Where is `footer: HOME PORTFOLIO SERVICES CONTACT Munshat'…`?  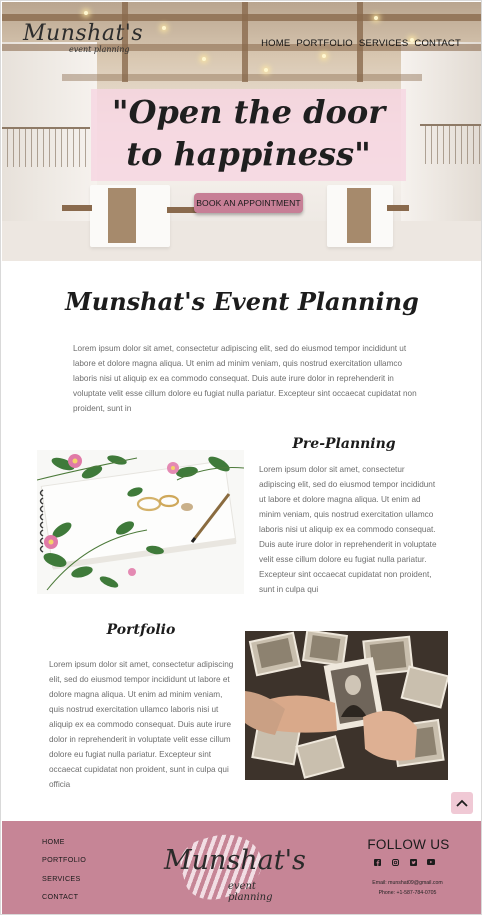
footer: HOME PORTFOLIO SERVICES CONTACT Munshat'… is located at coordinates (241, 867).